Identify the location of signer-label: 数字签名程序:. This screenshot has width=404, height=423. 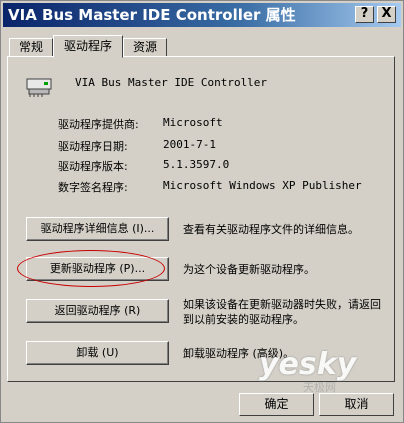
(93, 187).